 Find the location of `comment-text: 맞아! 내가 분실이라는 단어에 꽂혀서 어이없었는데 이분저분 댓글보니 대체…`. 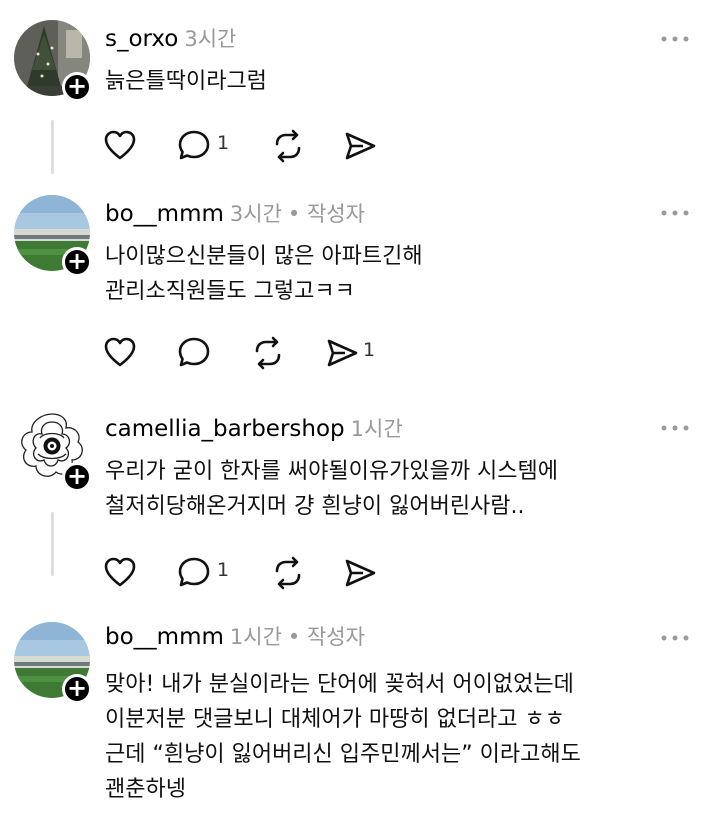

comment-text: 맞아! 내가 분실이라는 단어에 꽂혀서 어이없었는데 이분저분 댓글보니 대체… is located at coordinates (343, 737).